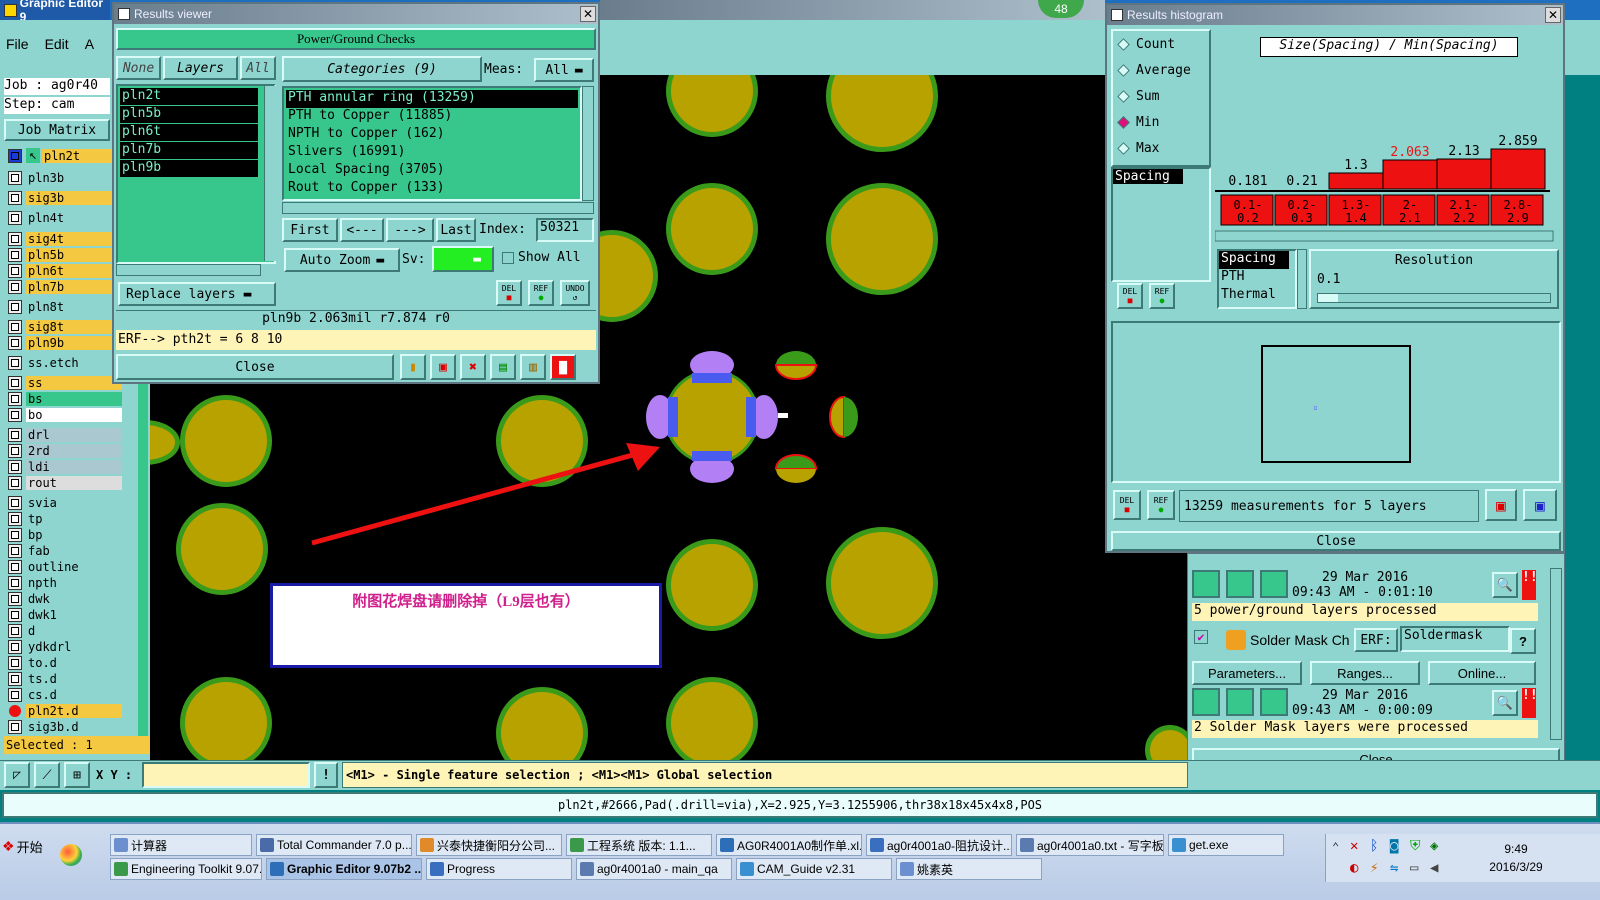  Describe the element at coordinates (1161, 122) in the screenshot. I see `aggregate-option: Min` at that location.